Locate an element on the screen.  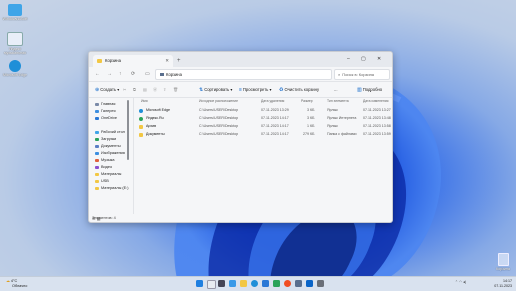
mail-icon is located at coordinates (276, 283).